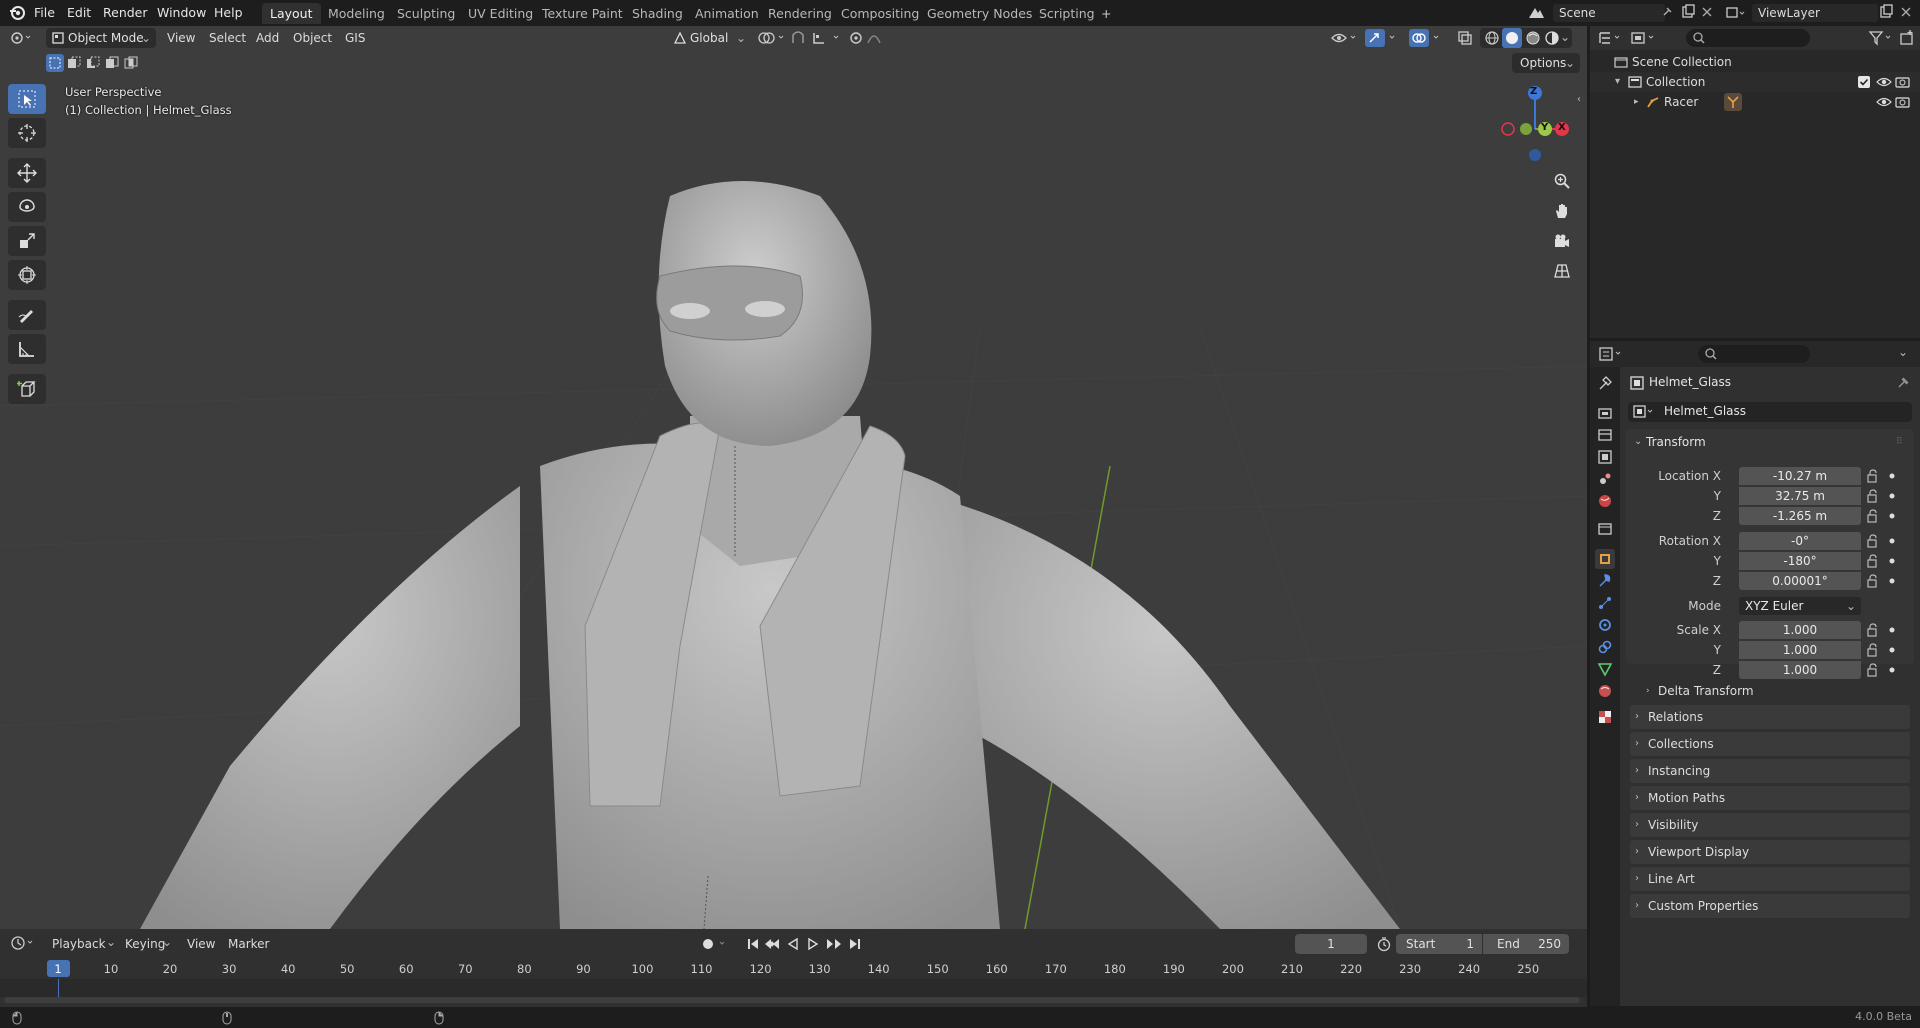  Describe the element at coordinates (355, 38) in the screenshot. I see `menu-gis: GIS` at that location.